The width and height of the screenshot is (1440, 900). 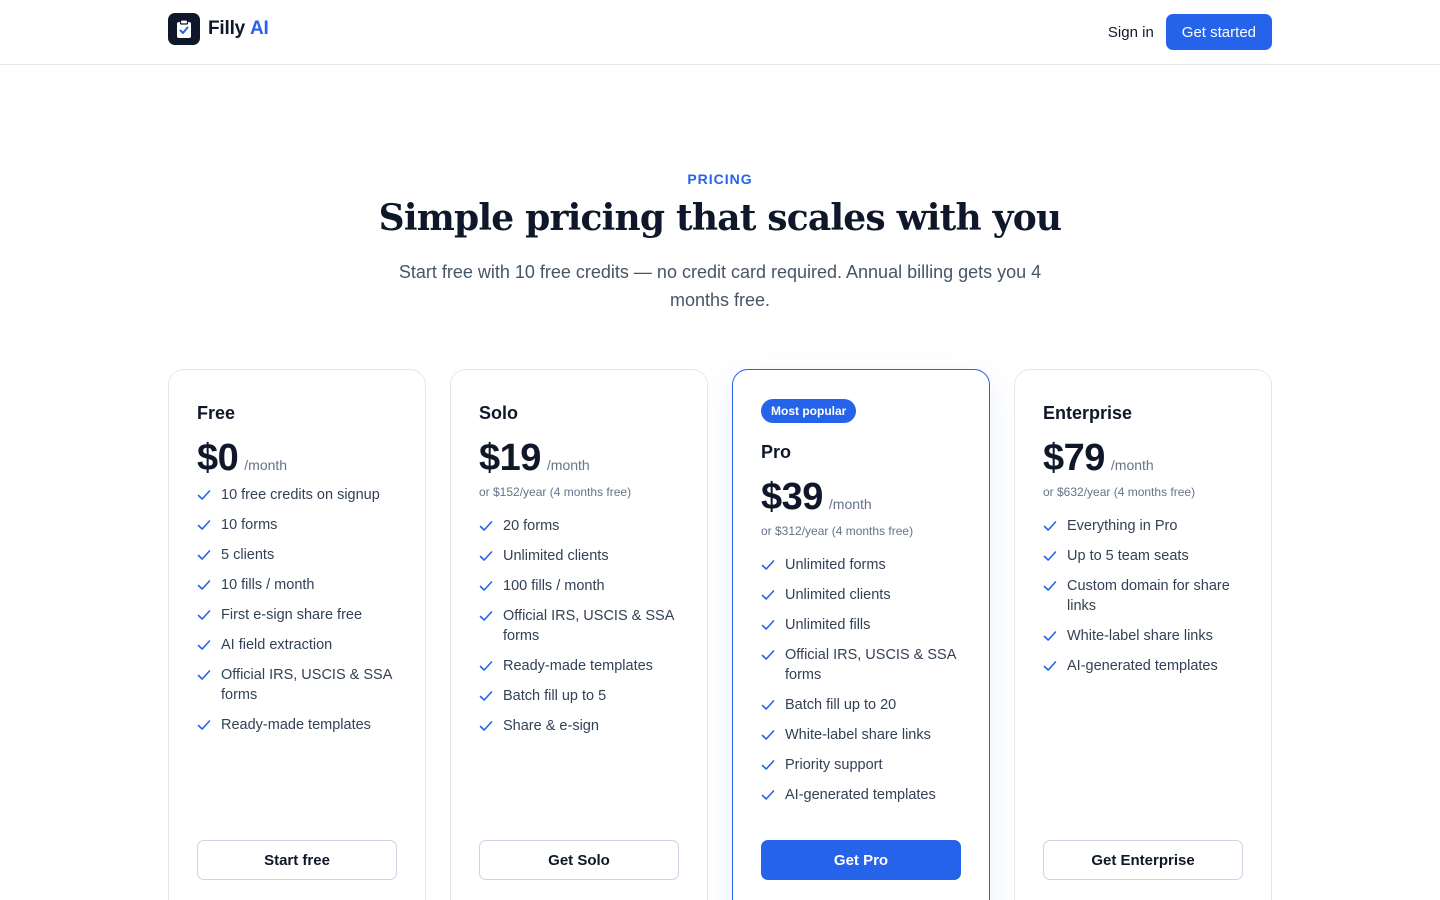 I want to click on feature-item: Batch fill up to 20, so click(x=861, y=705).